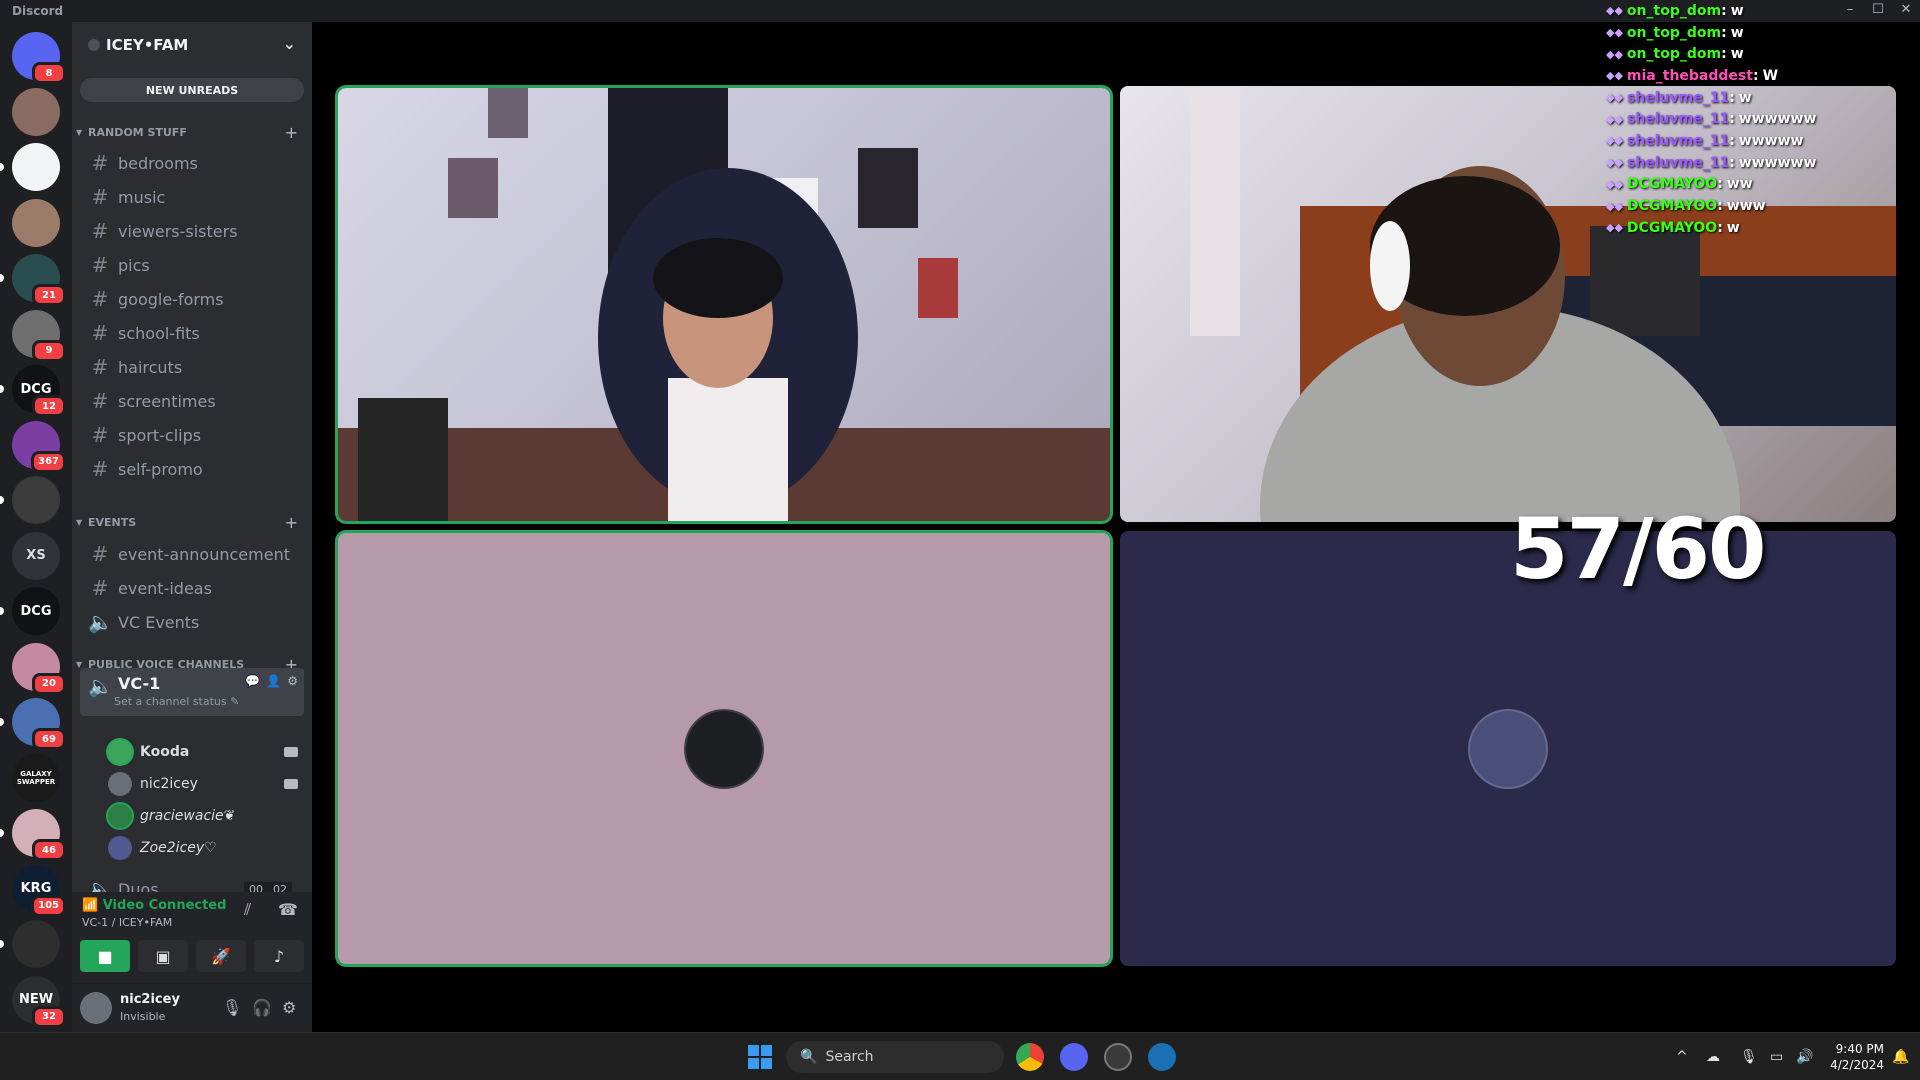 This screenshot has width=1920, height=1080. What do you see at coordinates (895, 1057) in the screenshot?
I see `taskbar-search: 🔍 Search` at bounding box center [895, 1057].